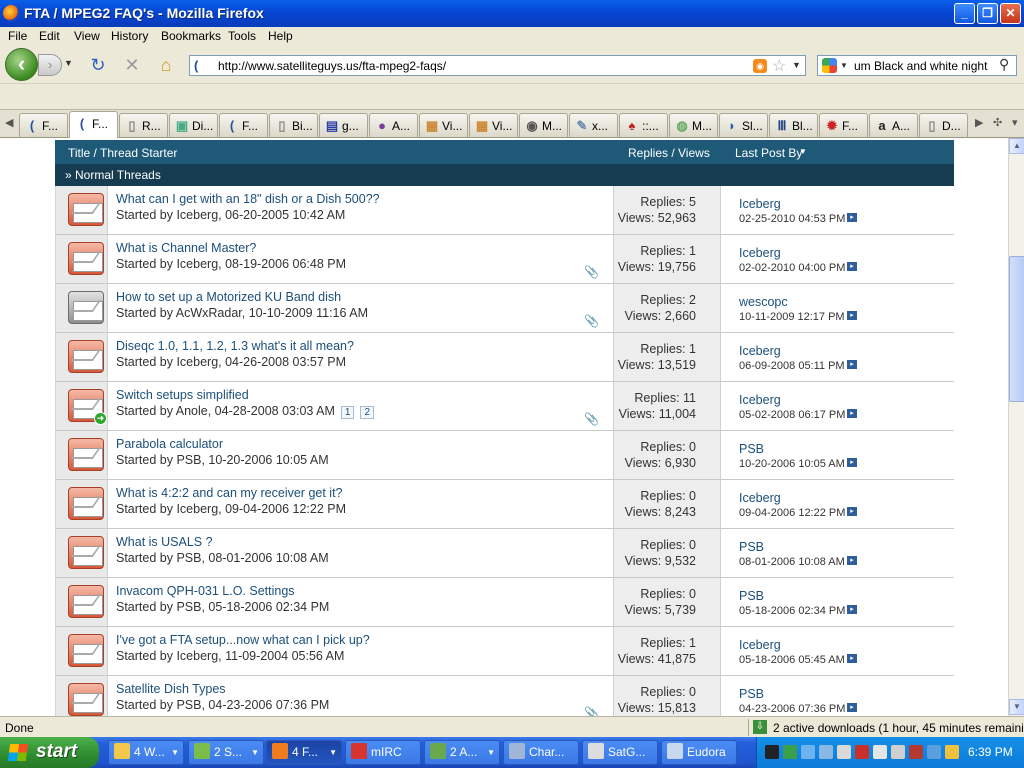  What do you see at coordinates (779, 66) in the screenshot?
I see `bookmark-star-icon: ☆` at bounding box center [779, 66].